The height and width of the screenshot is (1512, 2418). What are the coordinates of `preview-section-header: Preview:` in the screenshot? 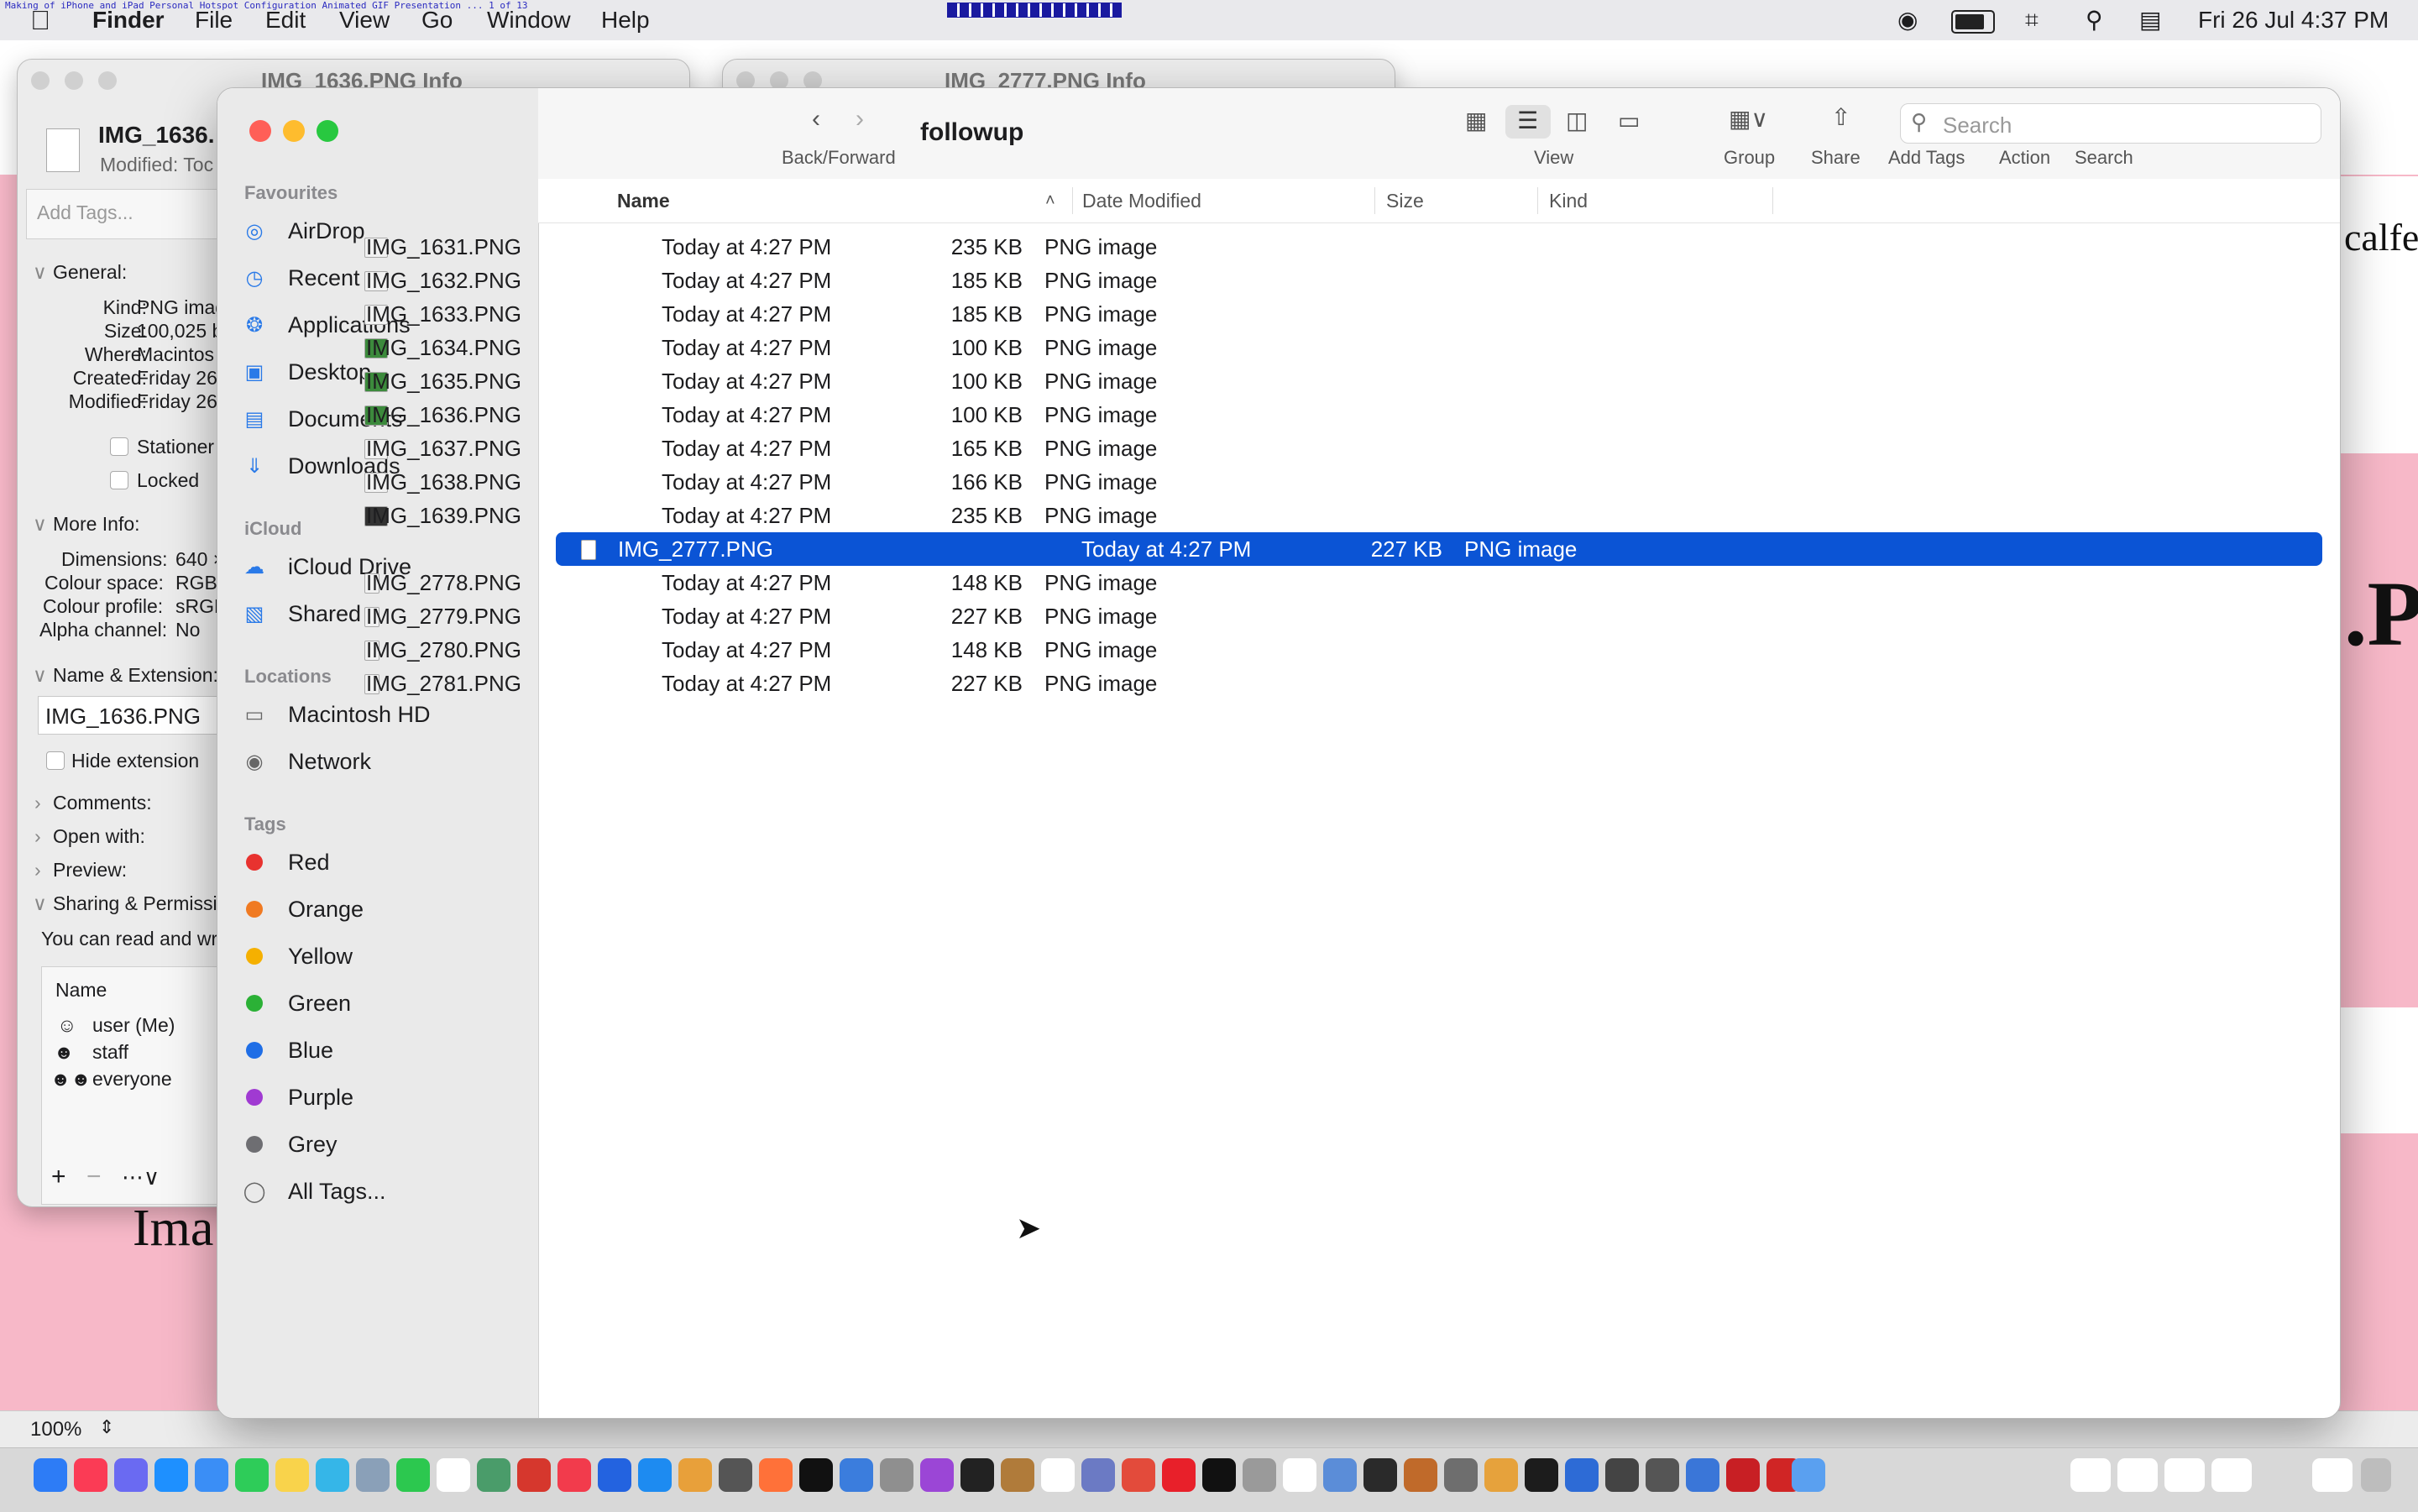 It's located at (90, 870).